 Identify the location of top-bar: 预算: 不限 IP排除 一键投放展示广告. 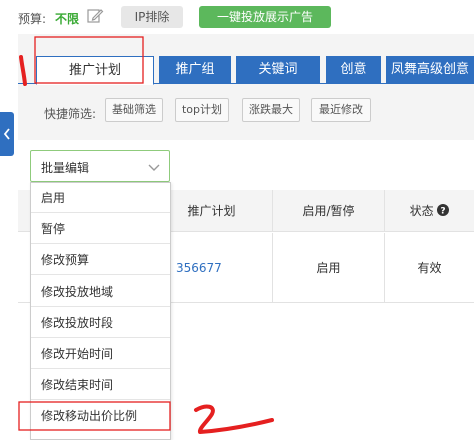
(237, 17).